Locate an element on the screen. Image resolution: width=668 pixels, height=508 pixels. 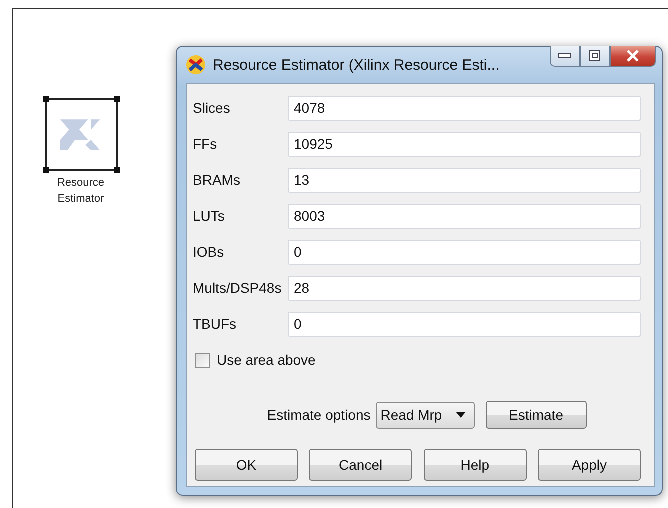
field-label: BRAMs is located at coordinates (217, 180).